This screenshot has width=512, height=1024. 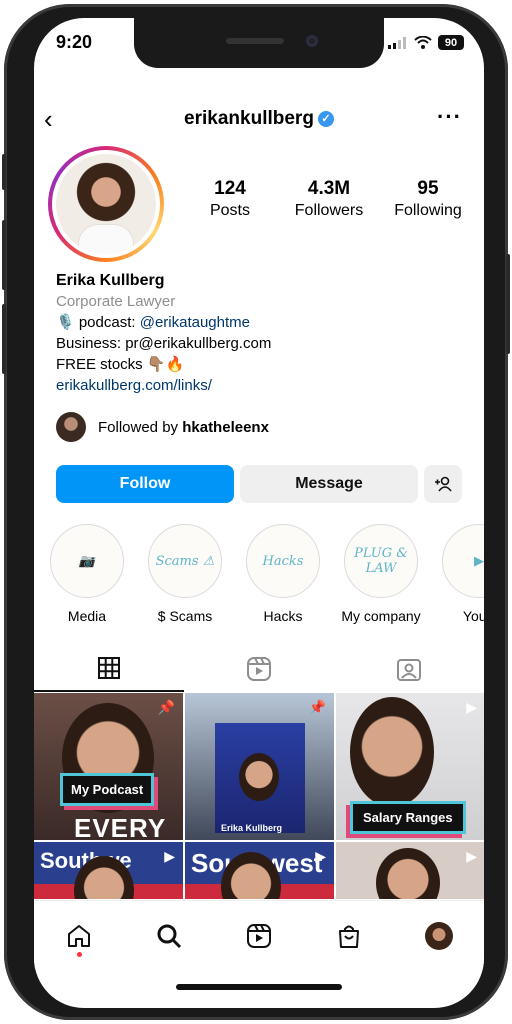 I want to click on power-button, so click(x=508, y=304).